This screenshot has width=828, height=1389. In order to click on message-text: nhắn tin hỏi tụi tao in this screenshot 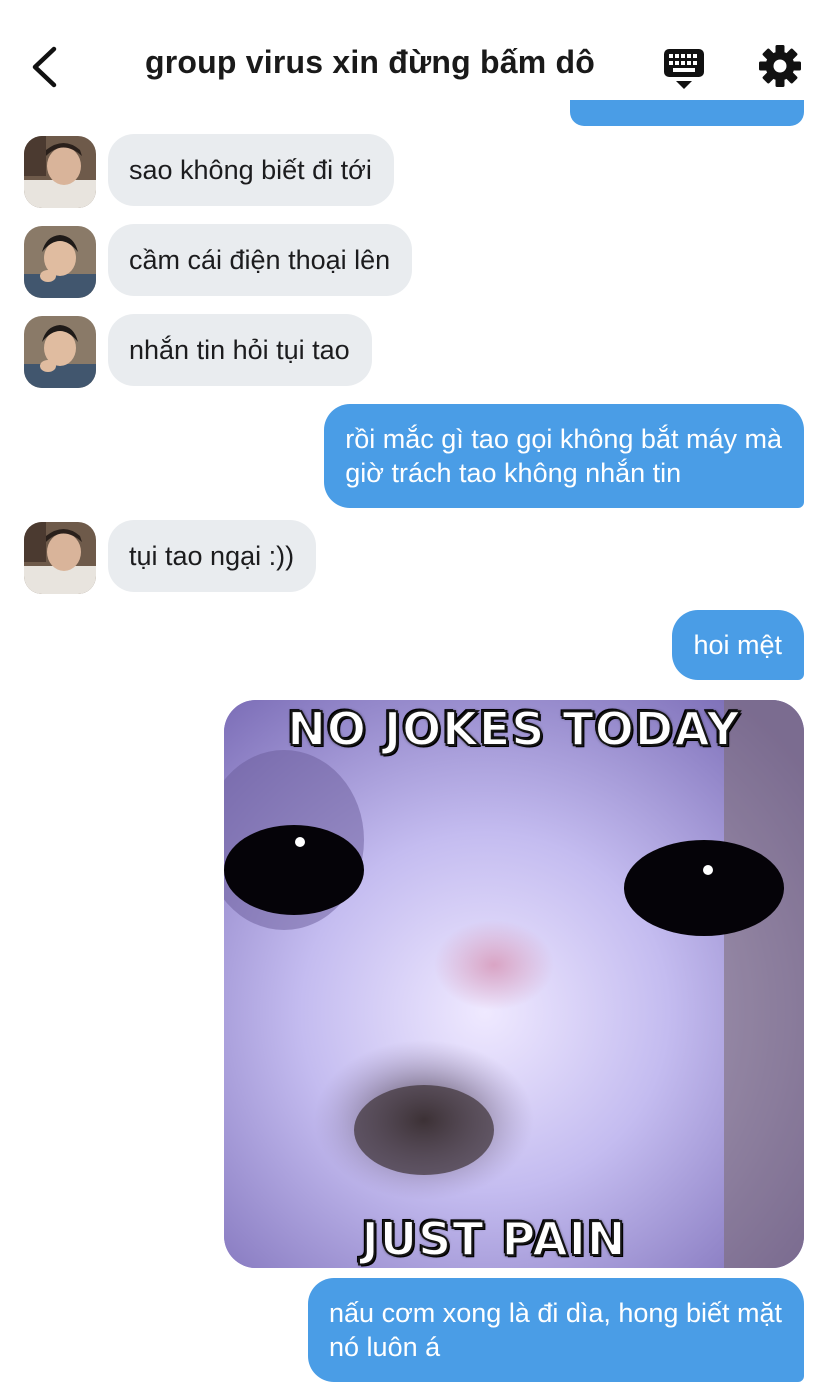, I will do `click(239, 350)`.